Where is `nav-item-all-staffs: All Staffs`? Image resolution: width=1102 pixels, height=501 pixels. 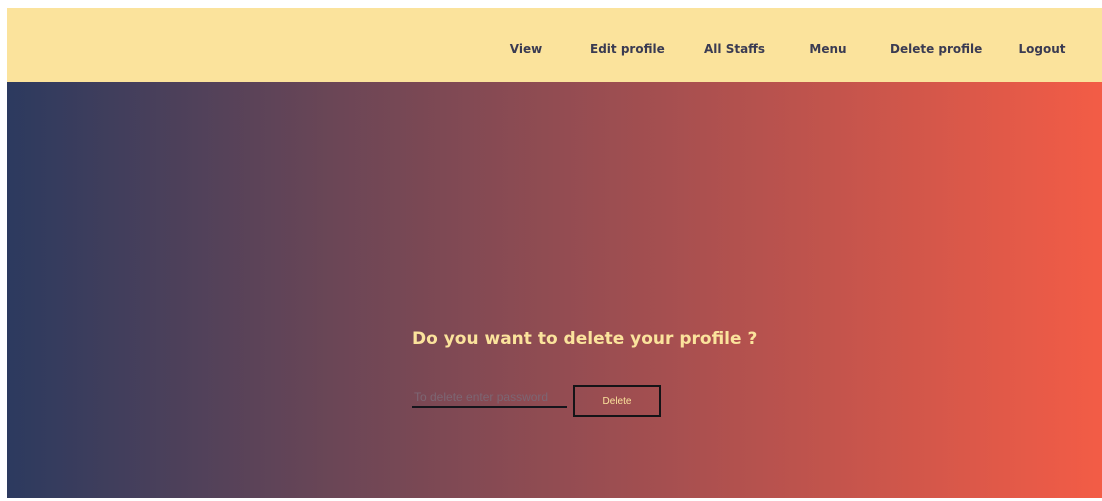
nav-item-all-staffs: All Staffs is located at coordinates (734, 45).